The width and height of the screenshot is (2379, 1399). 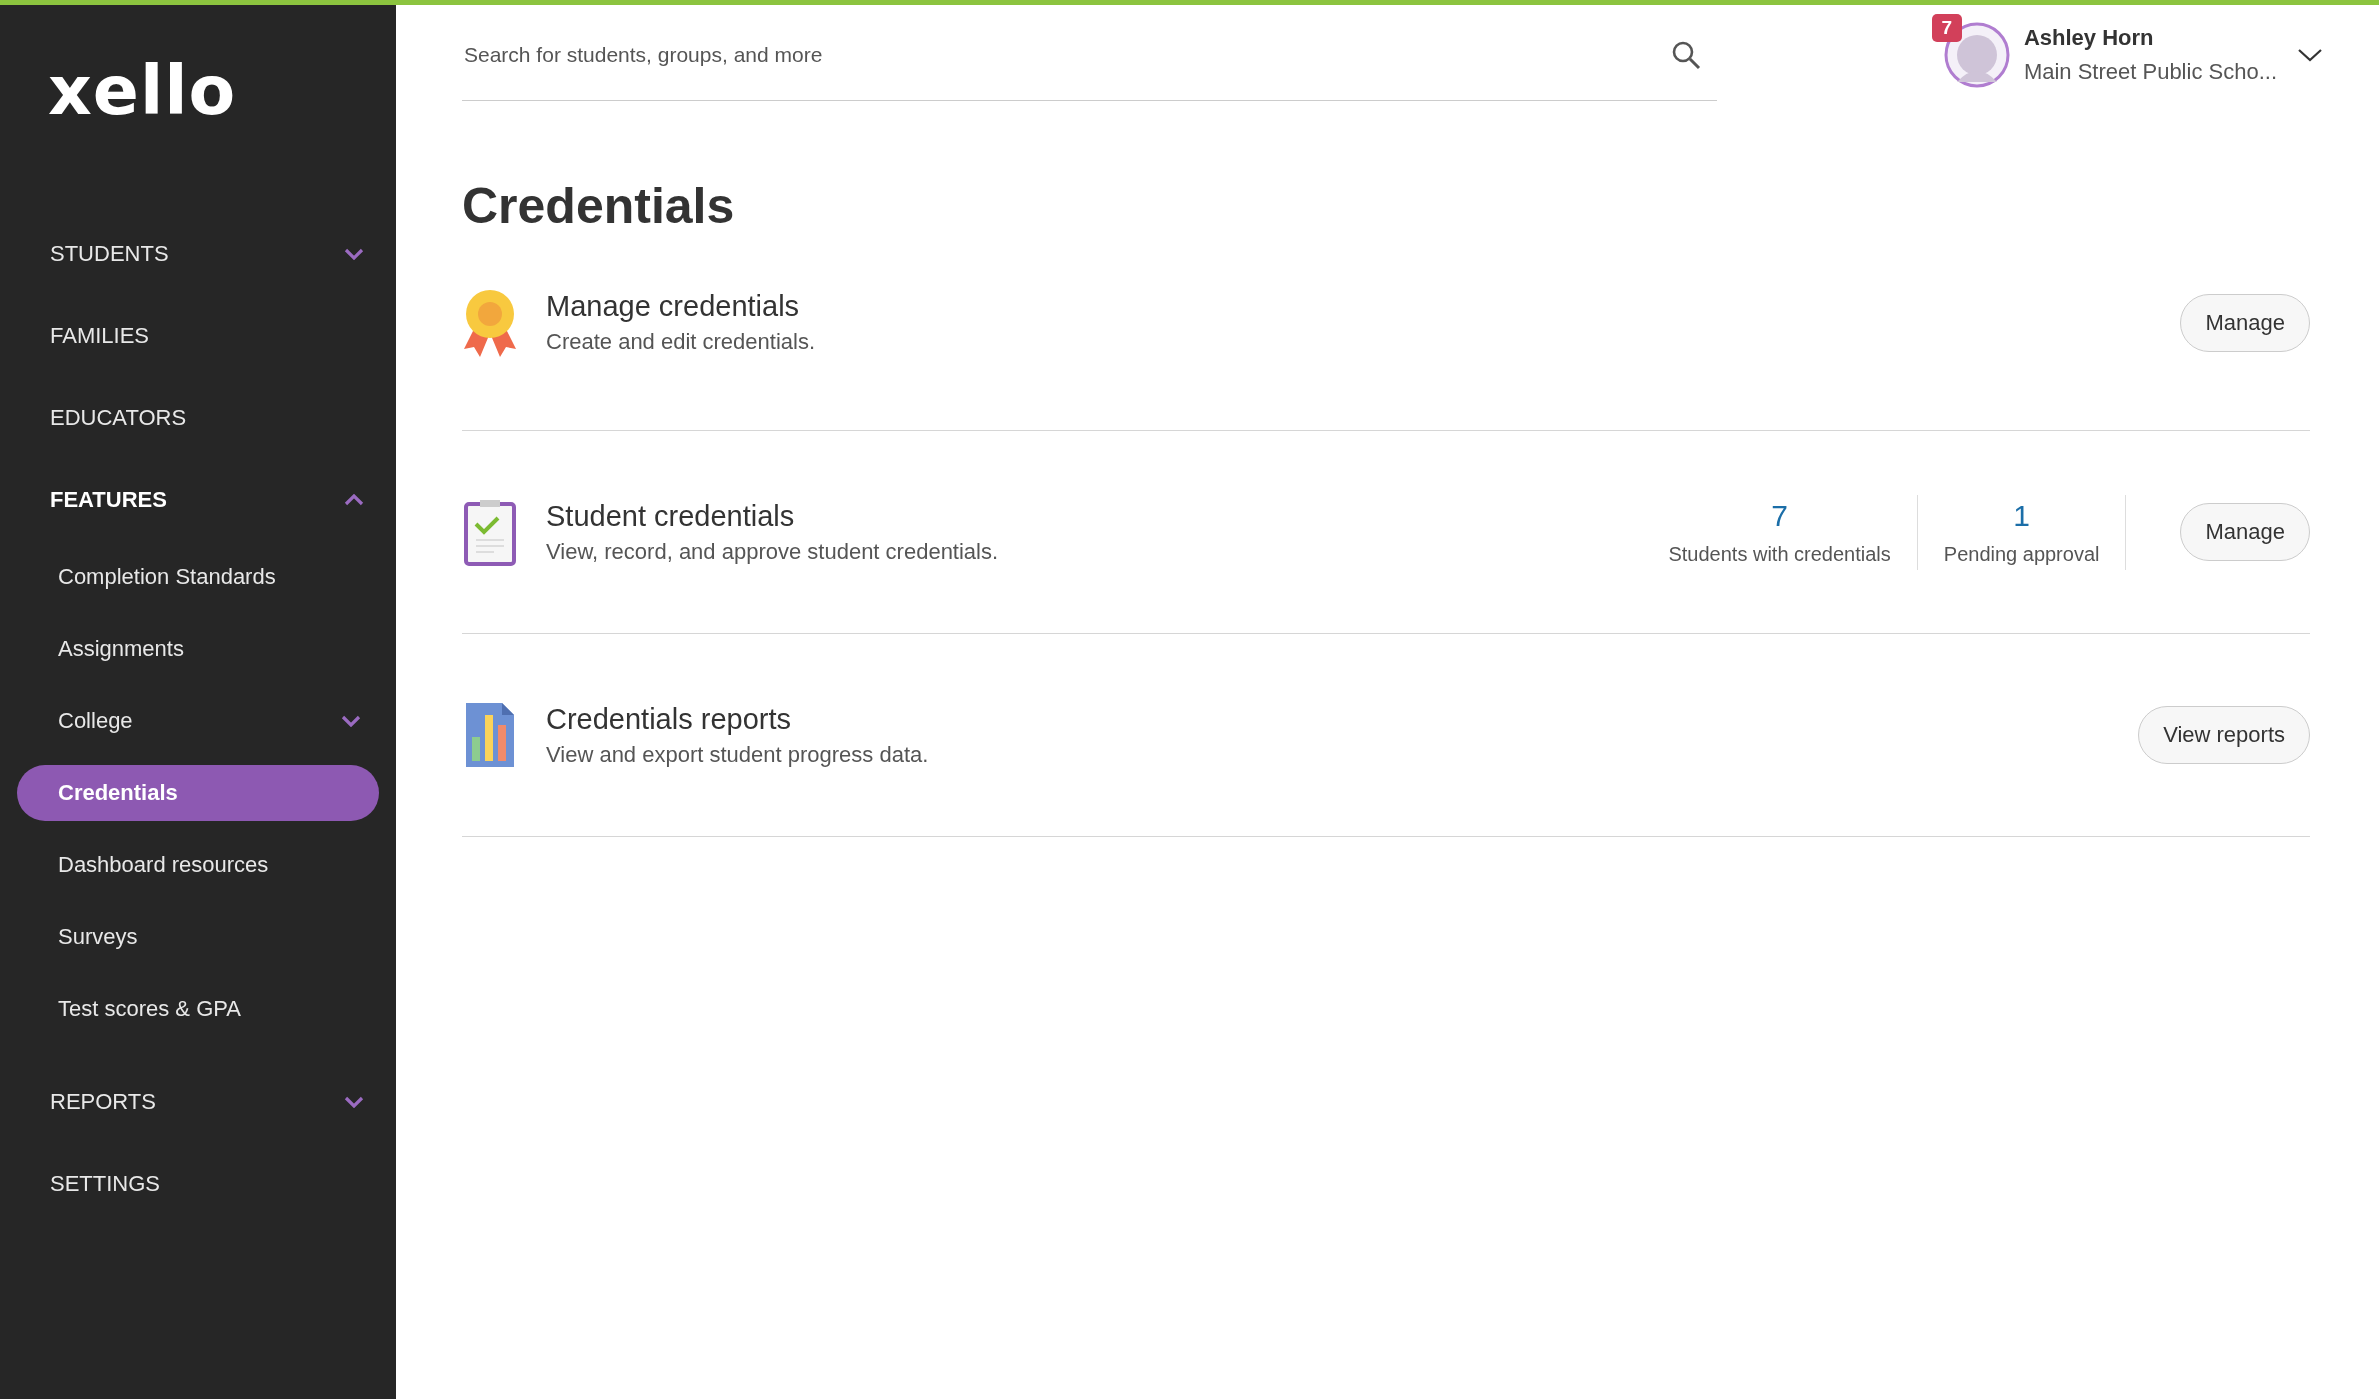 I want to click on search-icon, so click(x=1686, y=54).